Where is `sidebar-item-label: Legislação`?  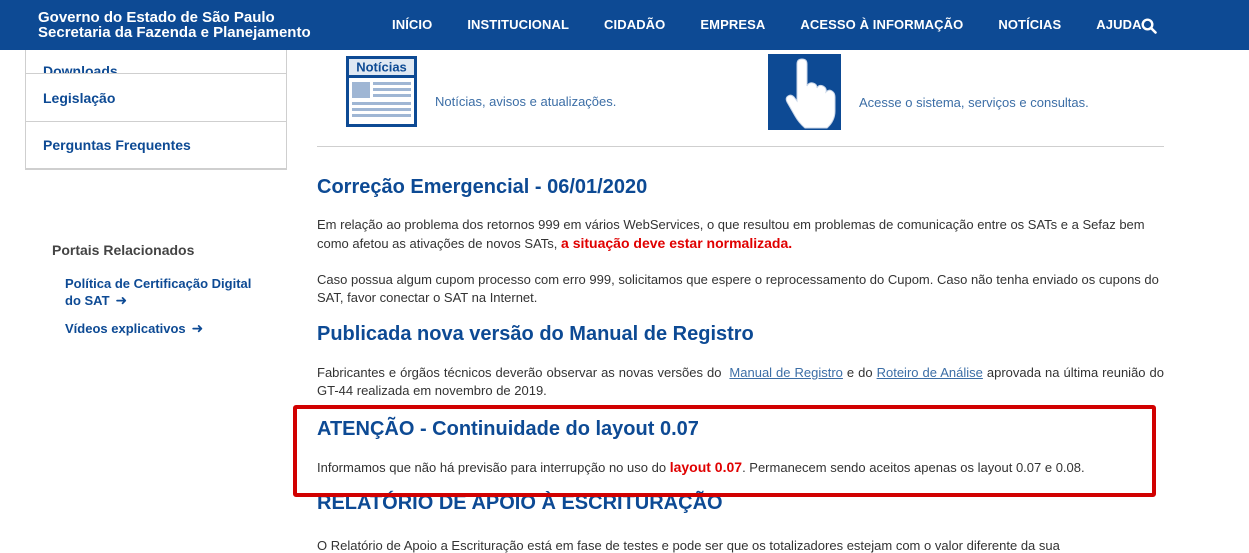 sidebar-item-label: Legislação is located at coordinates (79, 97).